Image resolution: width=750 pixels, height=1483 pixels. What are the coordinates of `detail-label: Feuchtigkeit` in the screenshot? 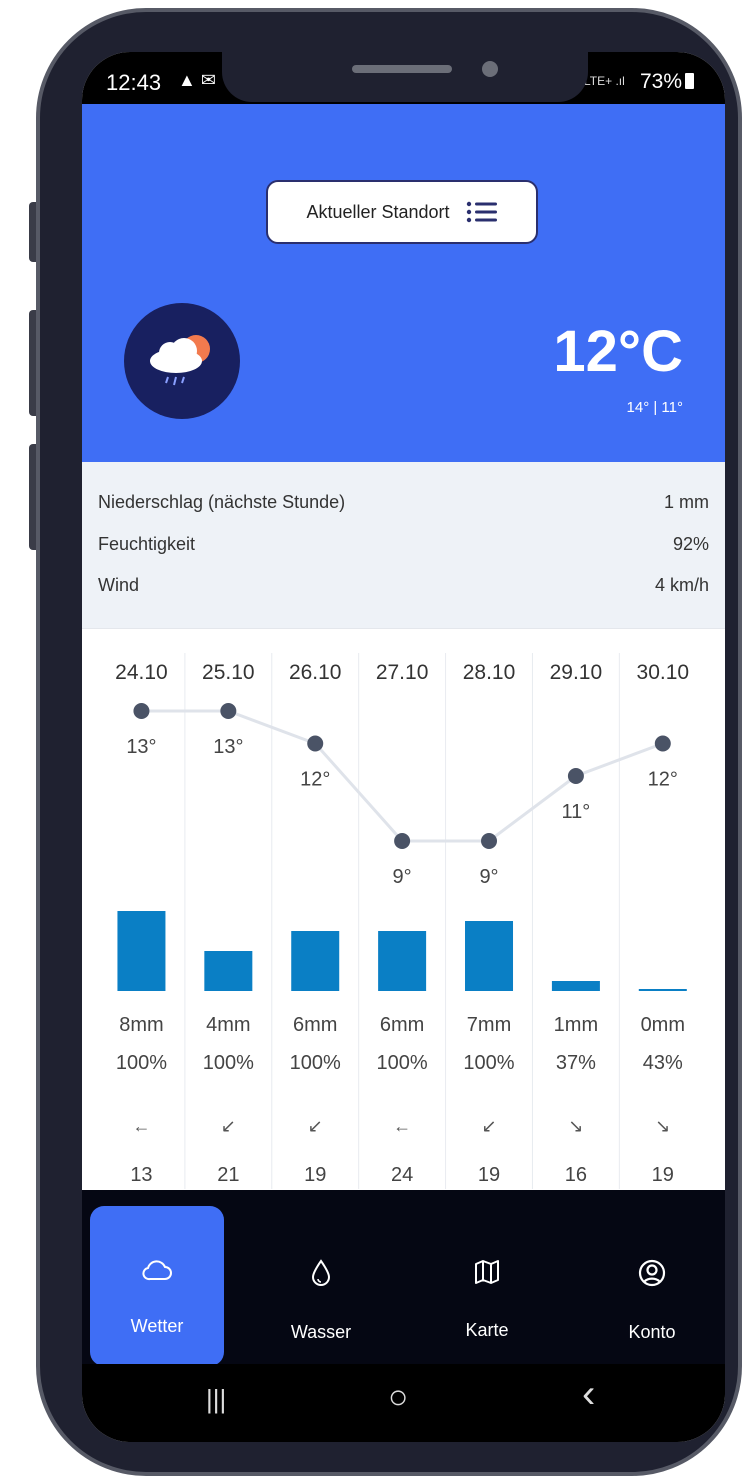 It's located at (147, 544).